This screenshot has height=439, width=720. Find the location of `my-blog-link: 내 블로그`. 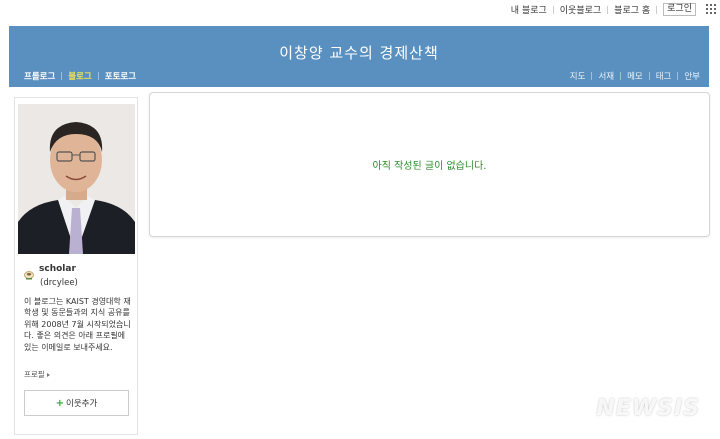

my-blog-link: 내 블로그 is located at coordinates (529, 9).